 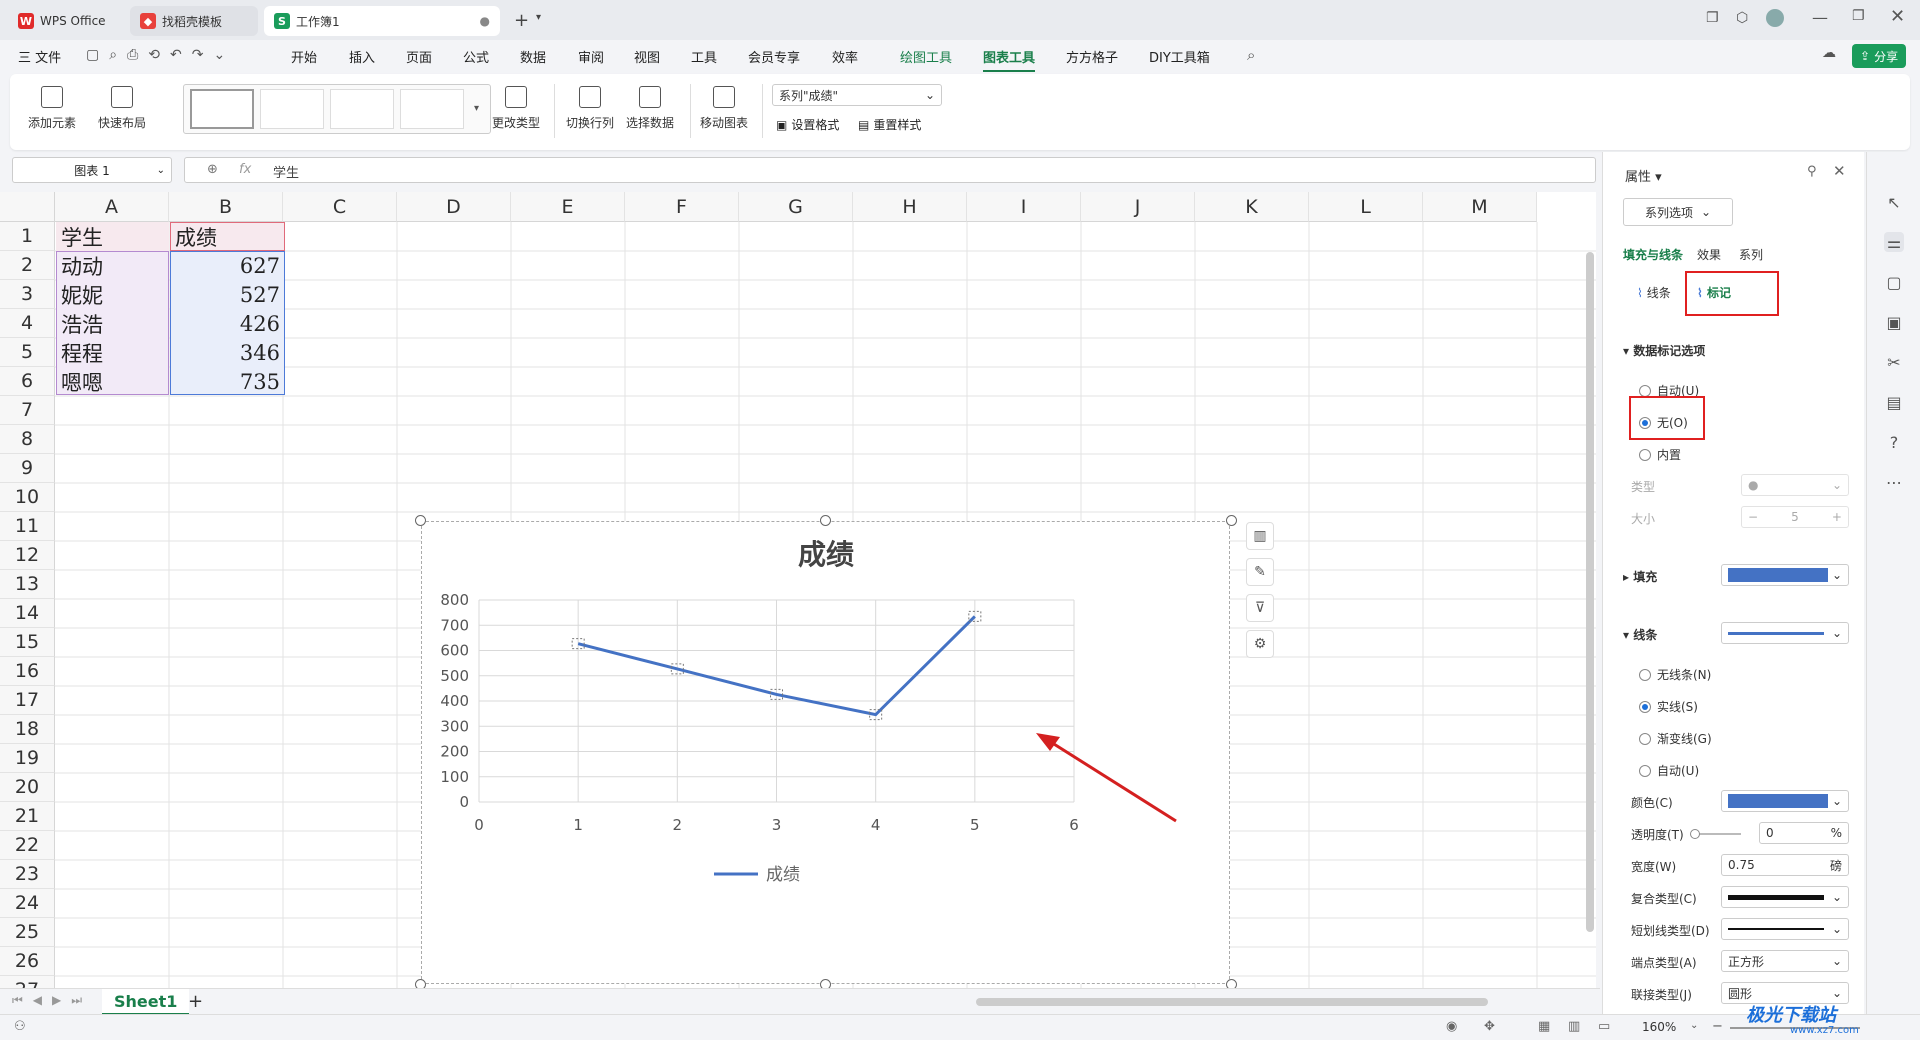 I want to click on menu-data: 数据, so click(x=533, y=56).